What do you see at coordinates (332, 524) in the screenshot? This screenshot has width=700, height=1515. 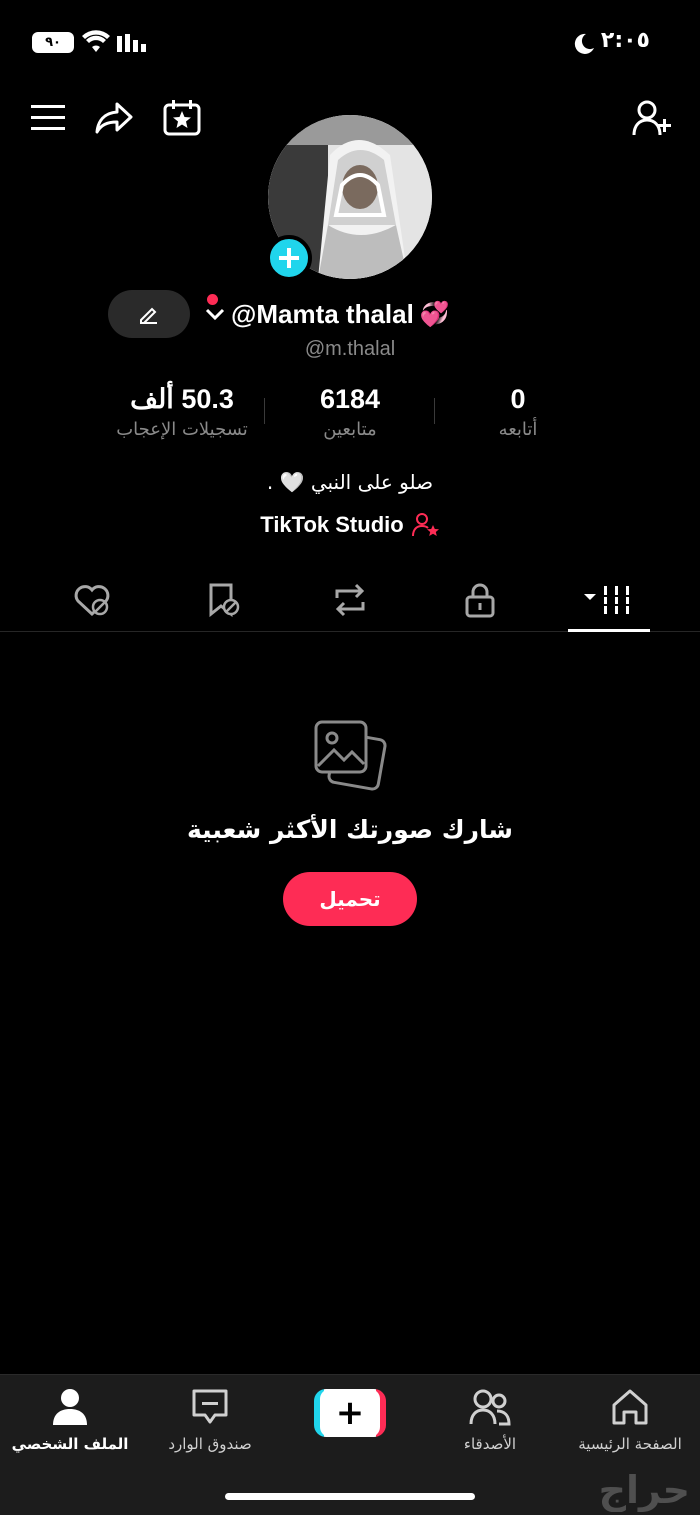 I see `studio-label: TikTok Studio` at bounding box center [332, 524].